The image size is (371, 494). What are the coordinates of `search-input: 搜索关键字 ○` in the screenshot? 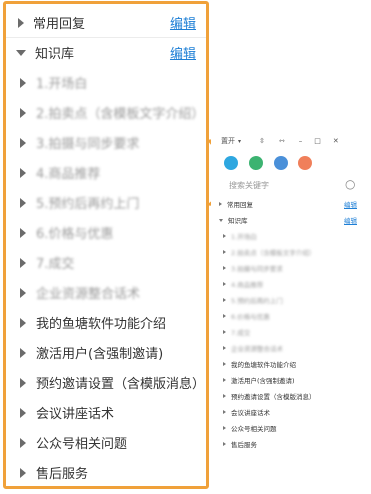 It's located at (299, 185).